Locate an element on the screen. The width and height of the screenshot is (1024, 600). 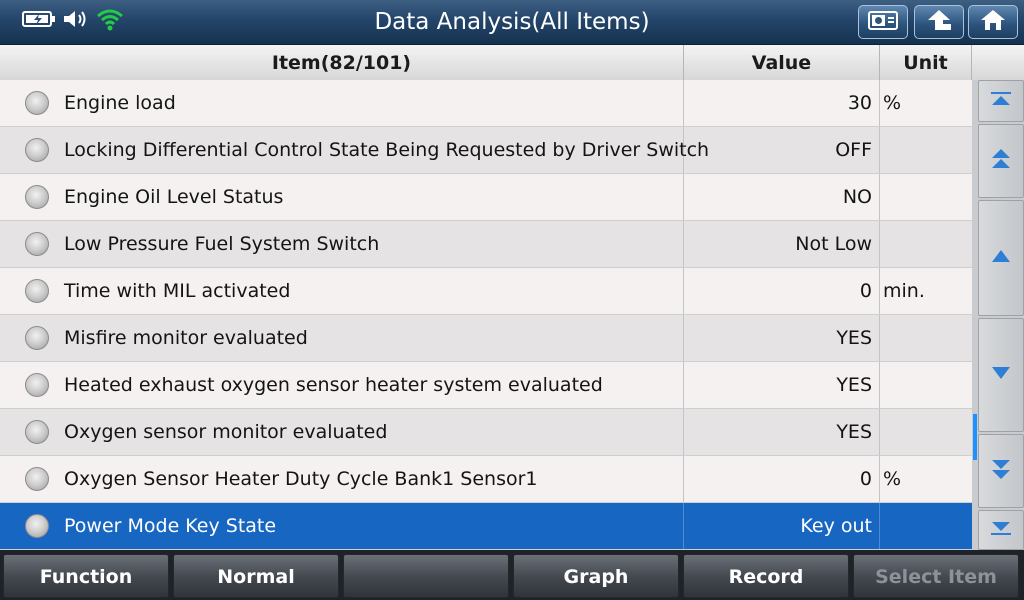
value-cell: Not Low is located at coordinates (782, 244).